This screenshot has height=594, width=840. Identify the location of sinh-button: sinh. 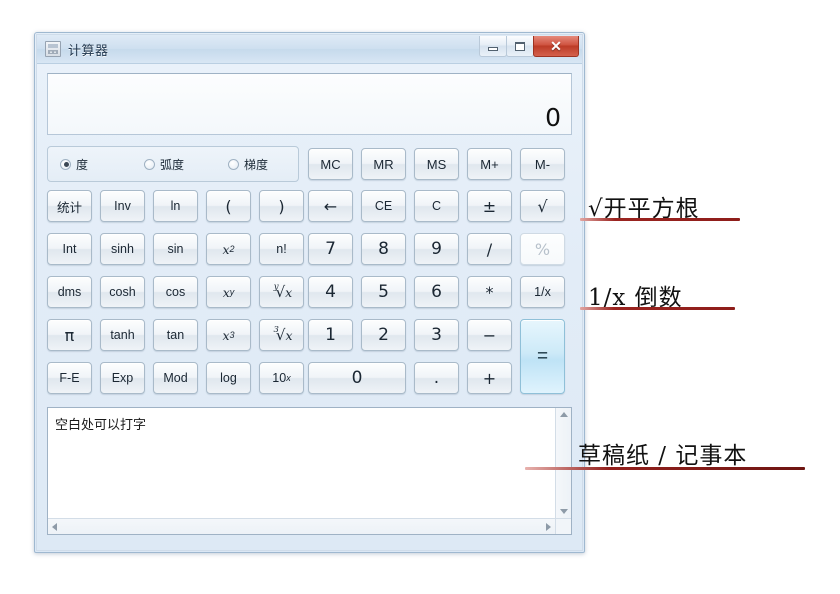
(122, 249).